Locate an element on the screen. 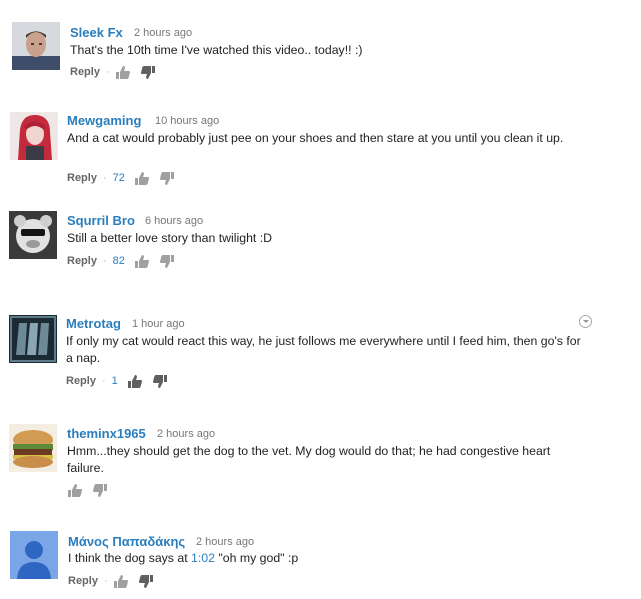  comment-author: Squrril Bro is located at coordinates (101, 220).